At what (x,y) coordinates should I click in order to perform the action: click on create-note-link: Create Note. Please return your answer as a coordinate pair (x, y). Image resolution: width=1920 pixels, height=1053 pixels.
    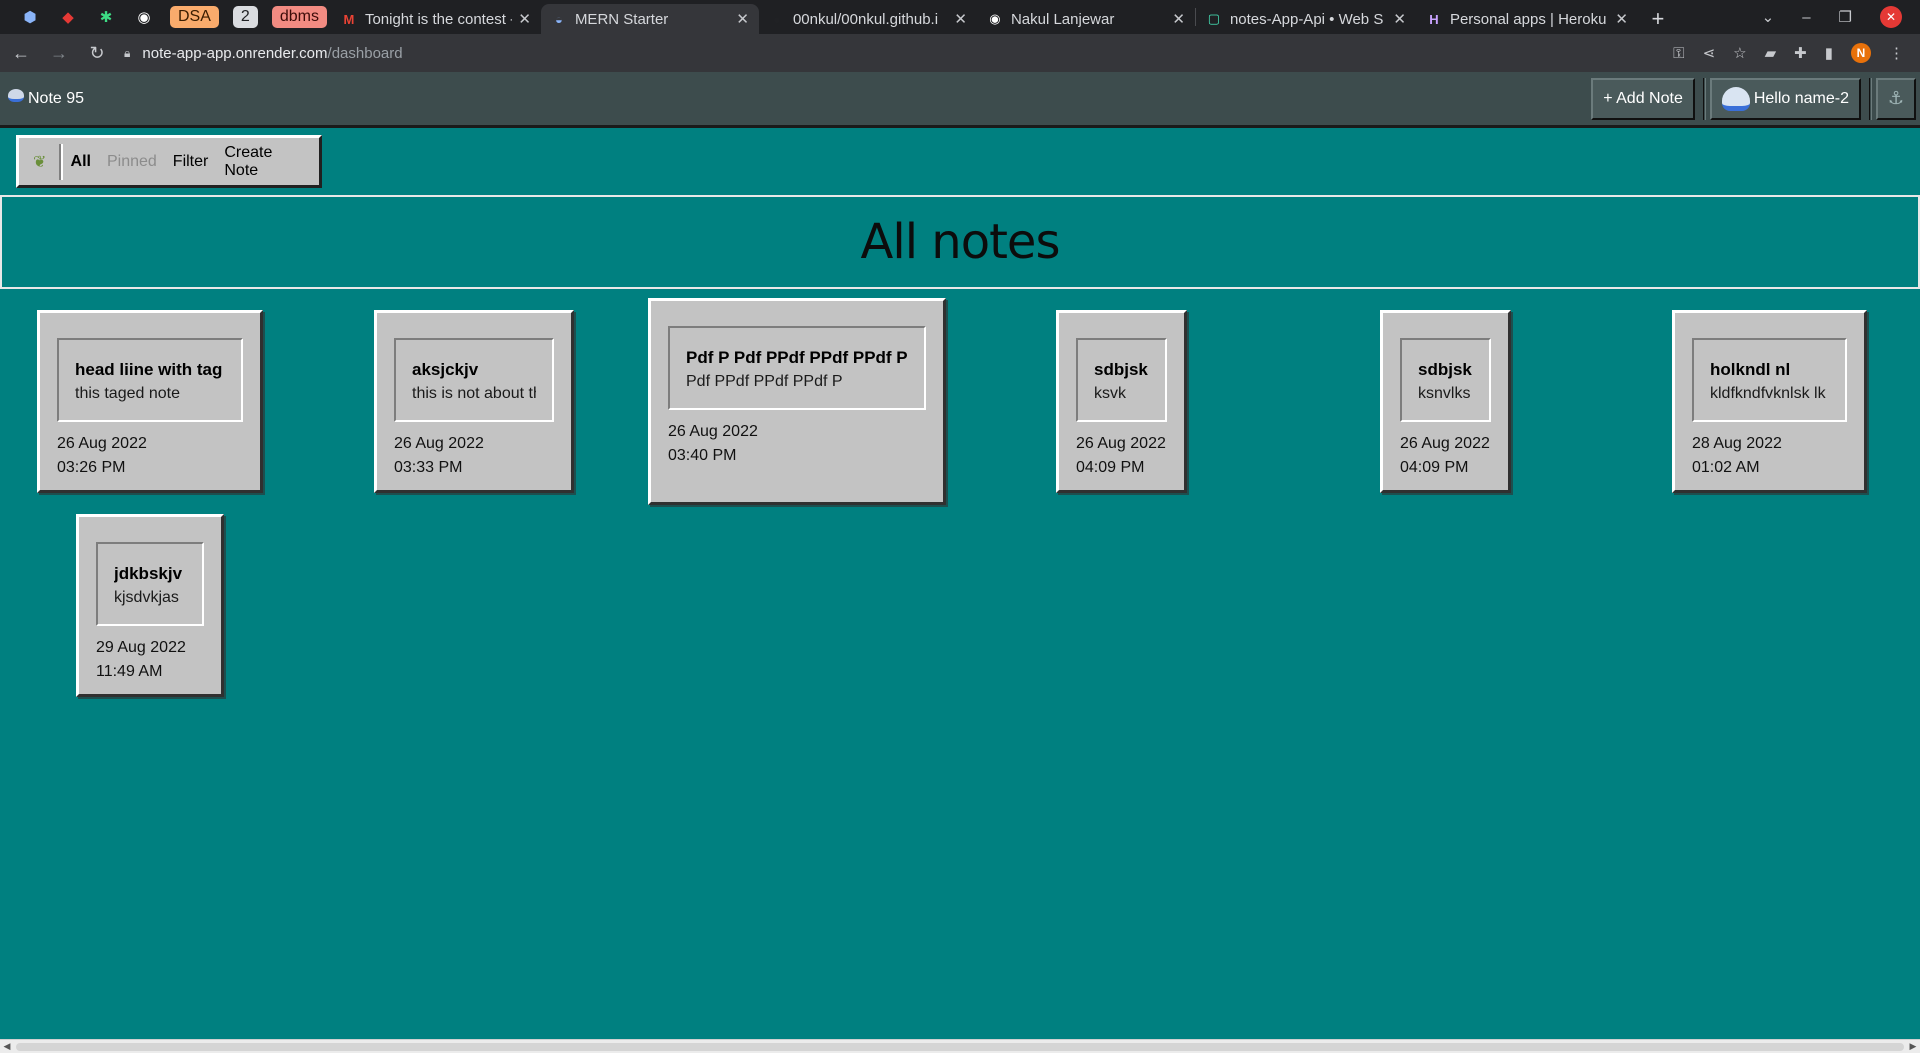
    Looking at the image, I should click on (263, 162).